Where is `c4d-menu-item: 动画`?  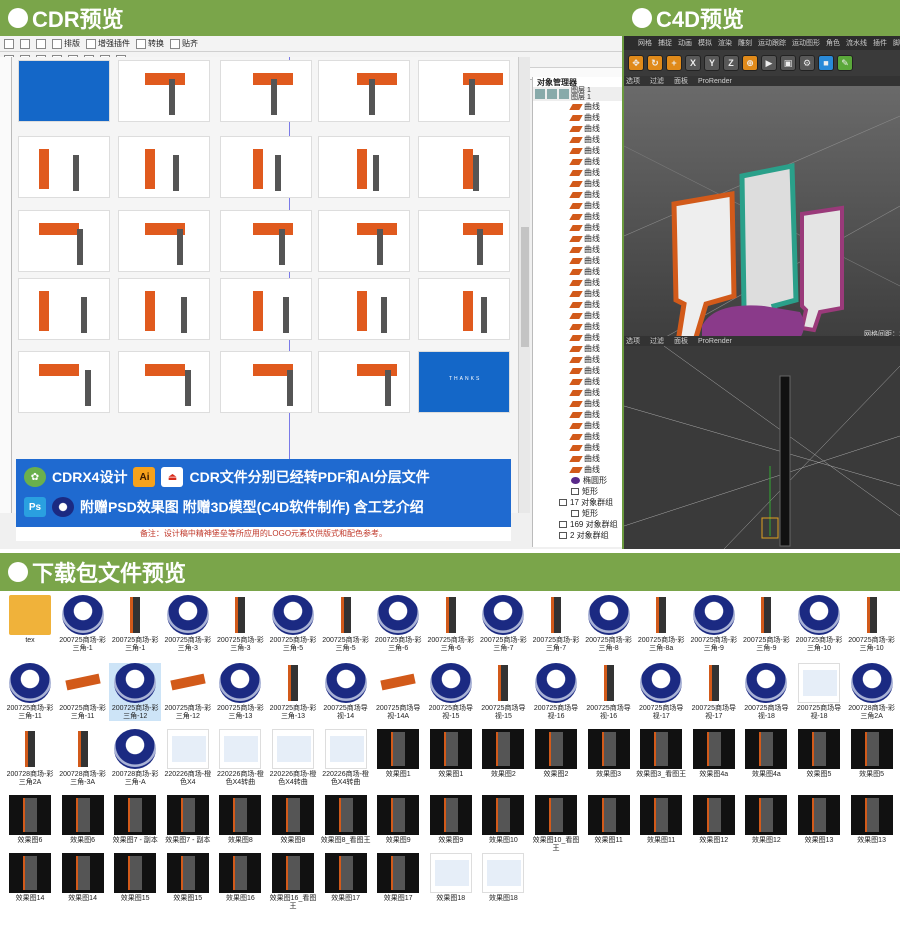 c4d-menu-item: 动画 is located at coordinates (685, 43).